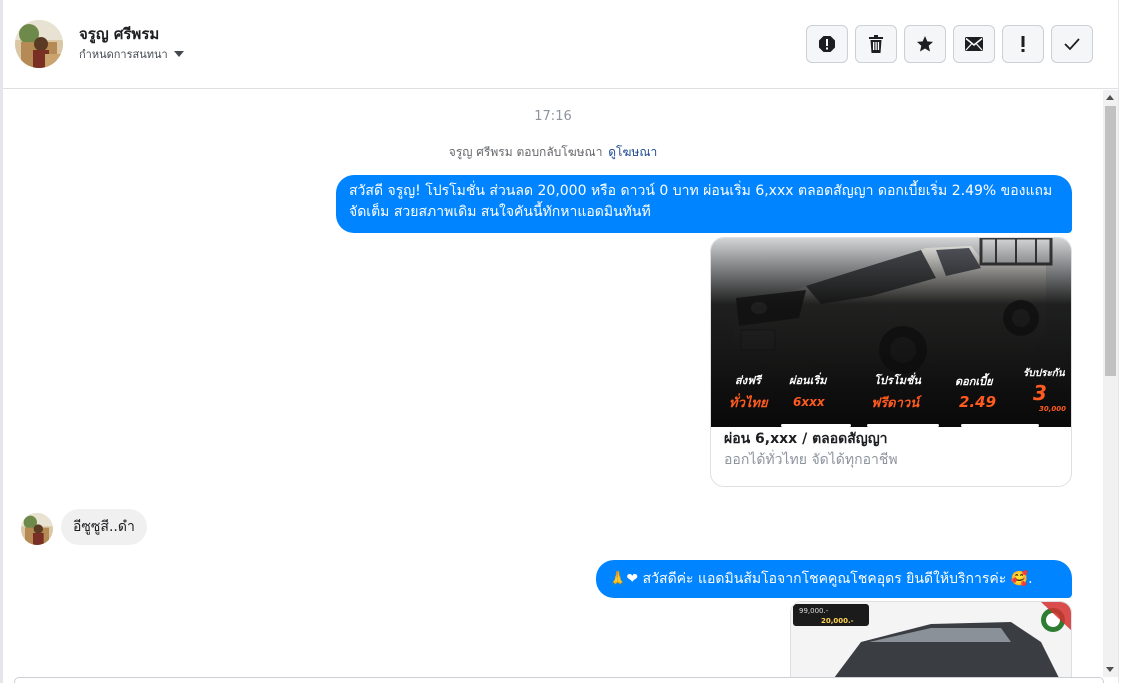 The image size is (1133, 683). Describe the element at coordinates (949, 44) in the screenshot. I see `conversation-toolbar` at that location.